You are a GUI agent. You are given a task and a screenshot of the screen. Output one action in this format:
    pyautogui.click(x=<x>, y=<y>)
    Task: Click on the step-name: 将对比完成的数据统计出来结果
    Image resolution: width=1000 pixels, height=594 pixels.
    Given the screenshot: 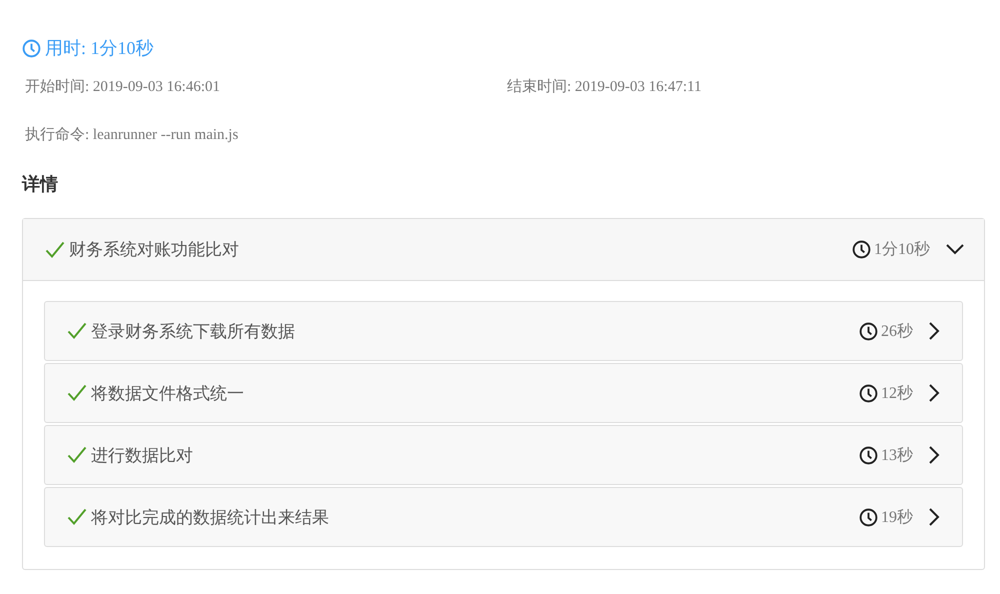 What is the action you would take?
    pyautogui.click(x=210, y=517)
    